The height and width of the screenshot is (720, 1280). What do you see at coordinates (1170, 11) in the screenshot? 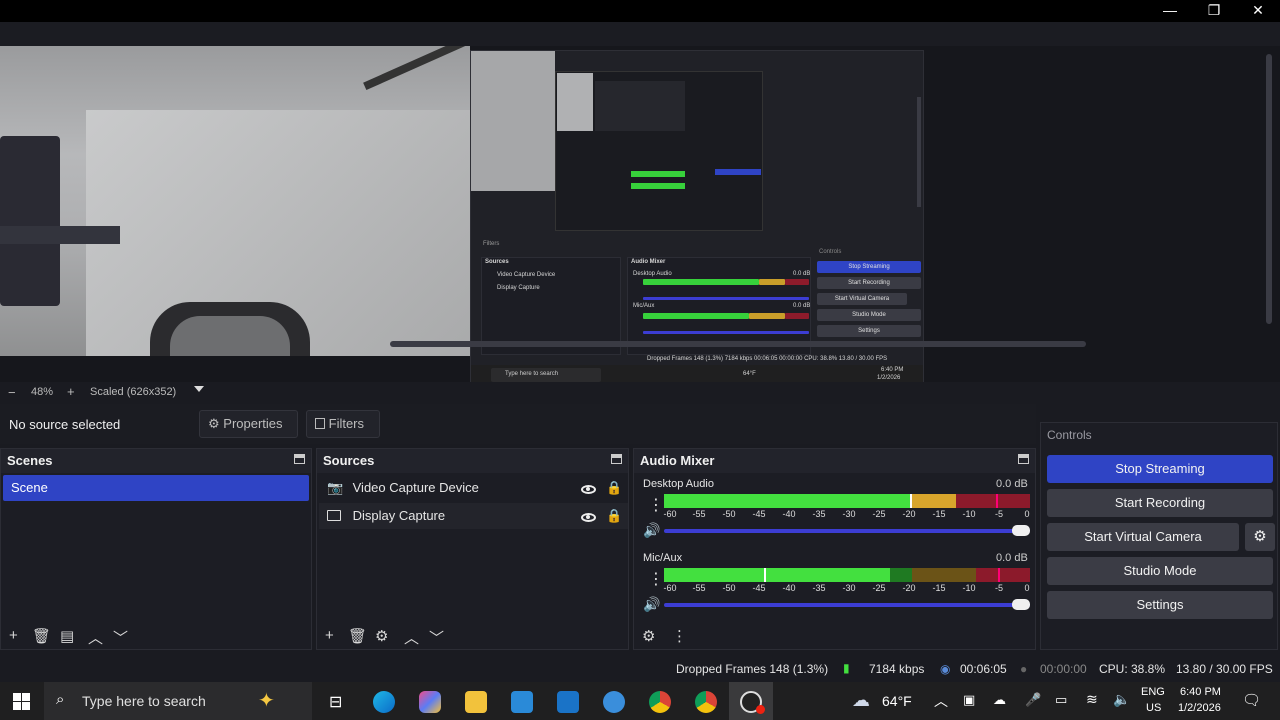
I see `minimize-button: —` at bounding box center [1170, 11].